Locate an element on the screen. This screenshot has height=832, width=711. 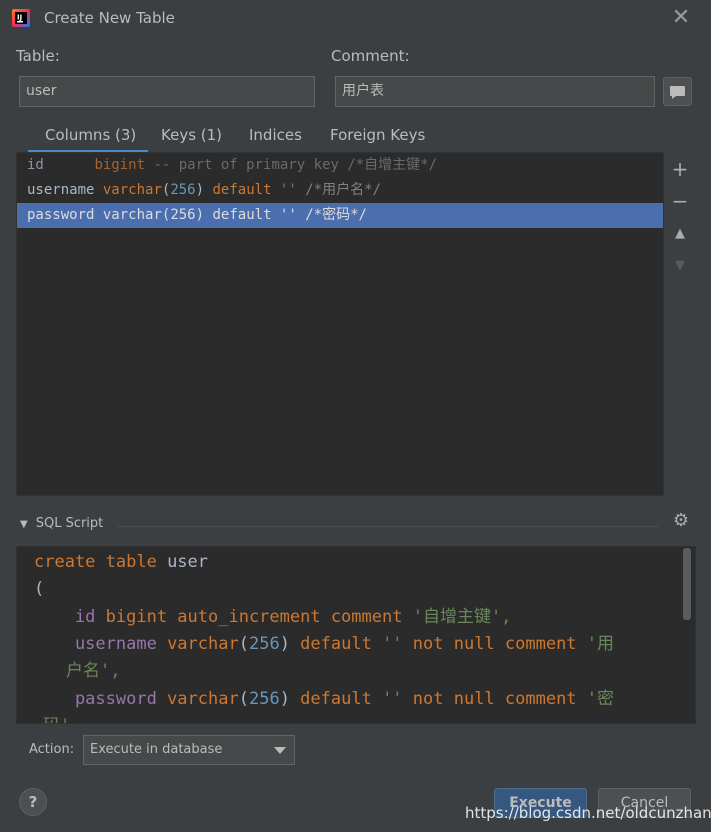
window-title: Create New Table is located at coordinates (109, 18).